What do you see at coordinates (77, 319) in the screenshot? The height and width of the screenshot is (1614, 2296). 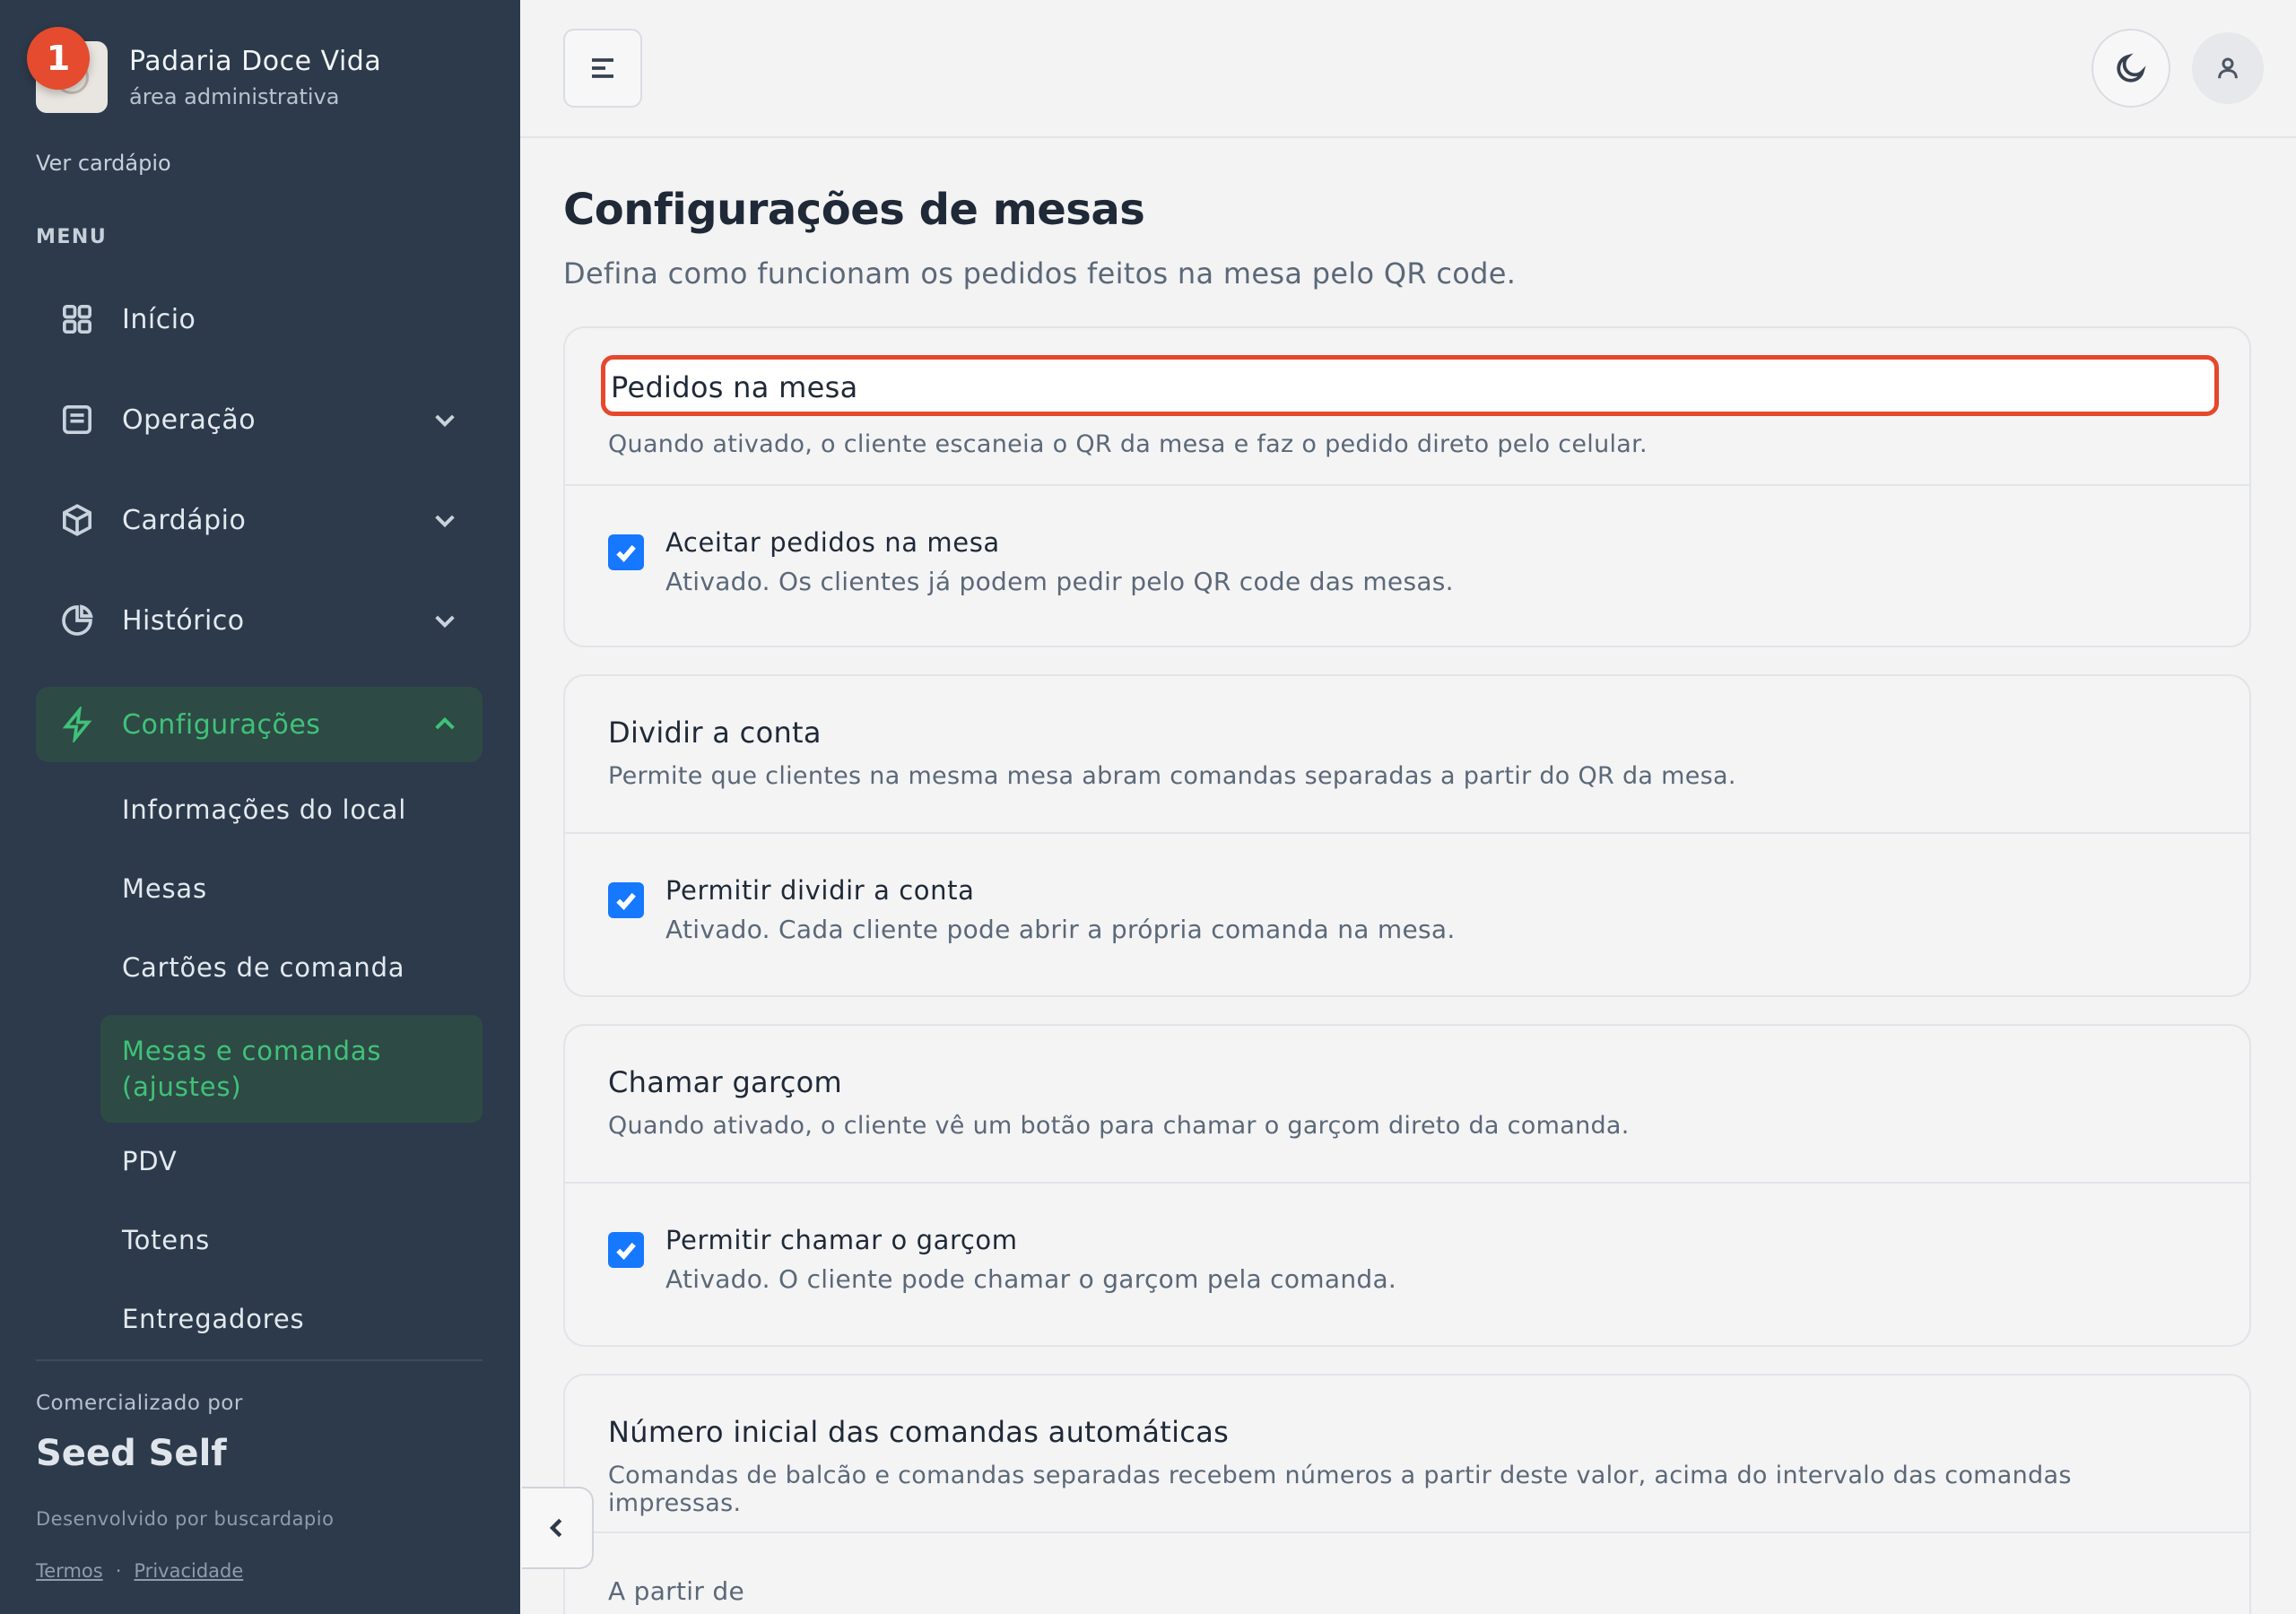 I see `grid-icon` at bounding box center [77, 319].